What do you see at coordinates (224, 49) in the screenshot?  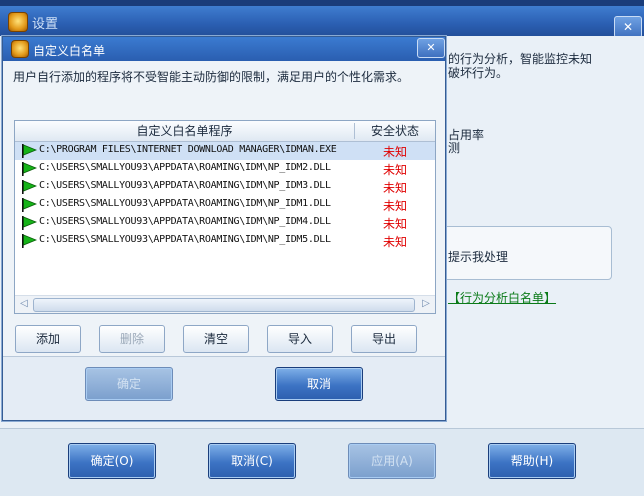 I see `dialog-title-bar: 自定义白名单 ✕` at bounding box center [224, 49].